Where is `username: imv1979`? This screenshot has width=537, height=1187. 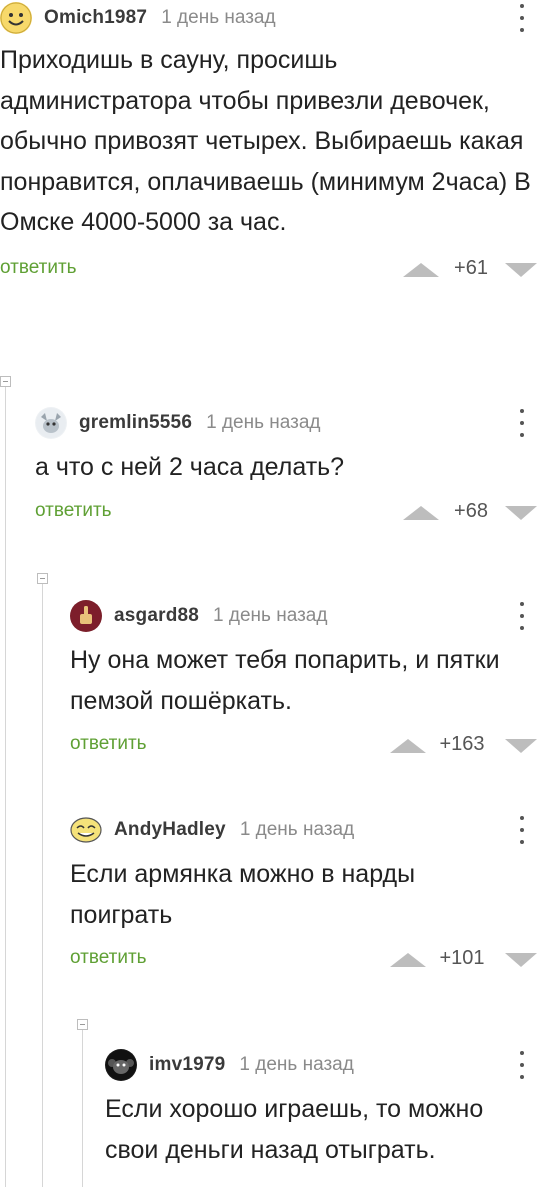
username: imv1979 is located at coordinates (187, 1065).